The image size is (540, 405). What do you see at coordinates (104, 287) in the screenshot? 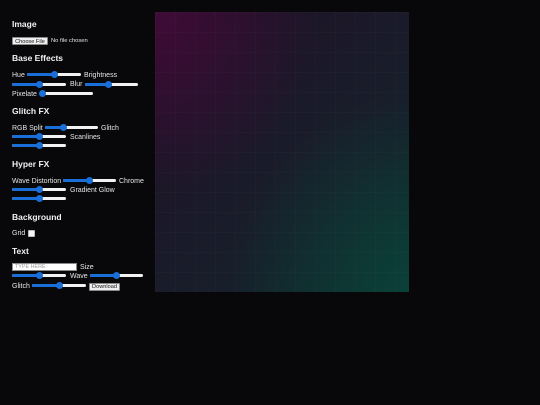
I see `download-button: Download` at bounding box center [104, 287].